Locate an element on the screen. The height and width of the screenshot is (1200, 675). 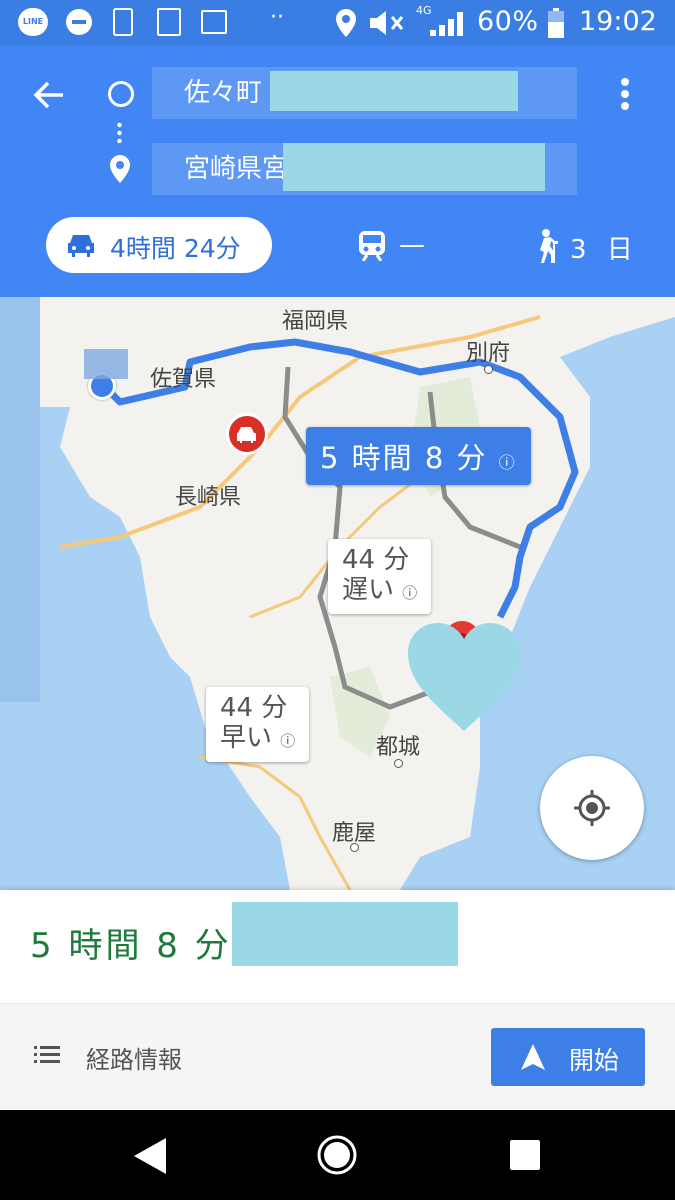
more-notifications-icon: ·· is located at coordinates (277, 17).